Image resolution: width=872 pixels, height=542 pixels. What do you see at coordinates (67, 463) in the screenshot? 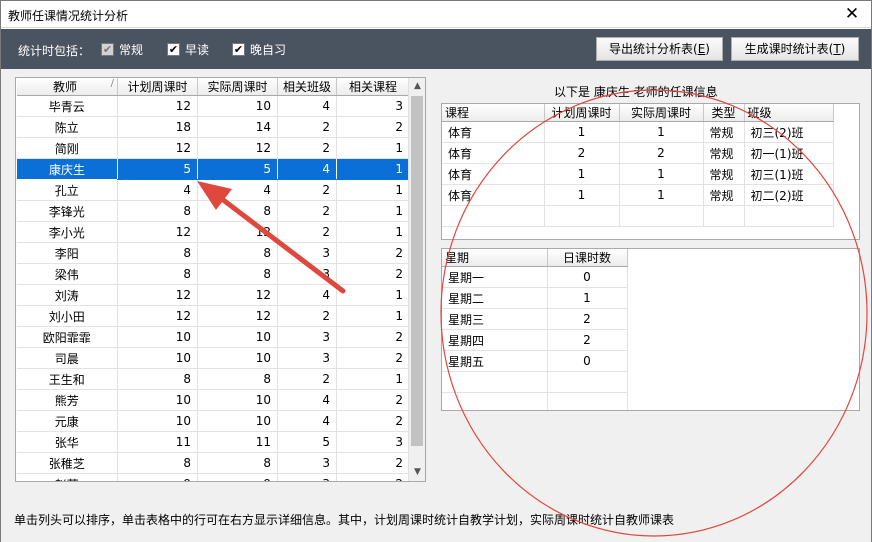
I see `teacher-name-cell: 张稚芝` at bounding box center [67, 463].